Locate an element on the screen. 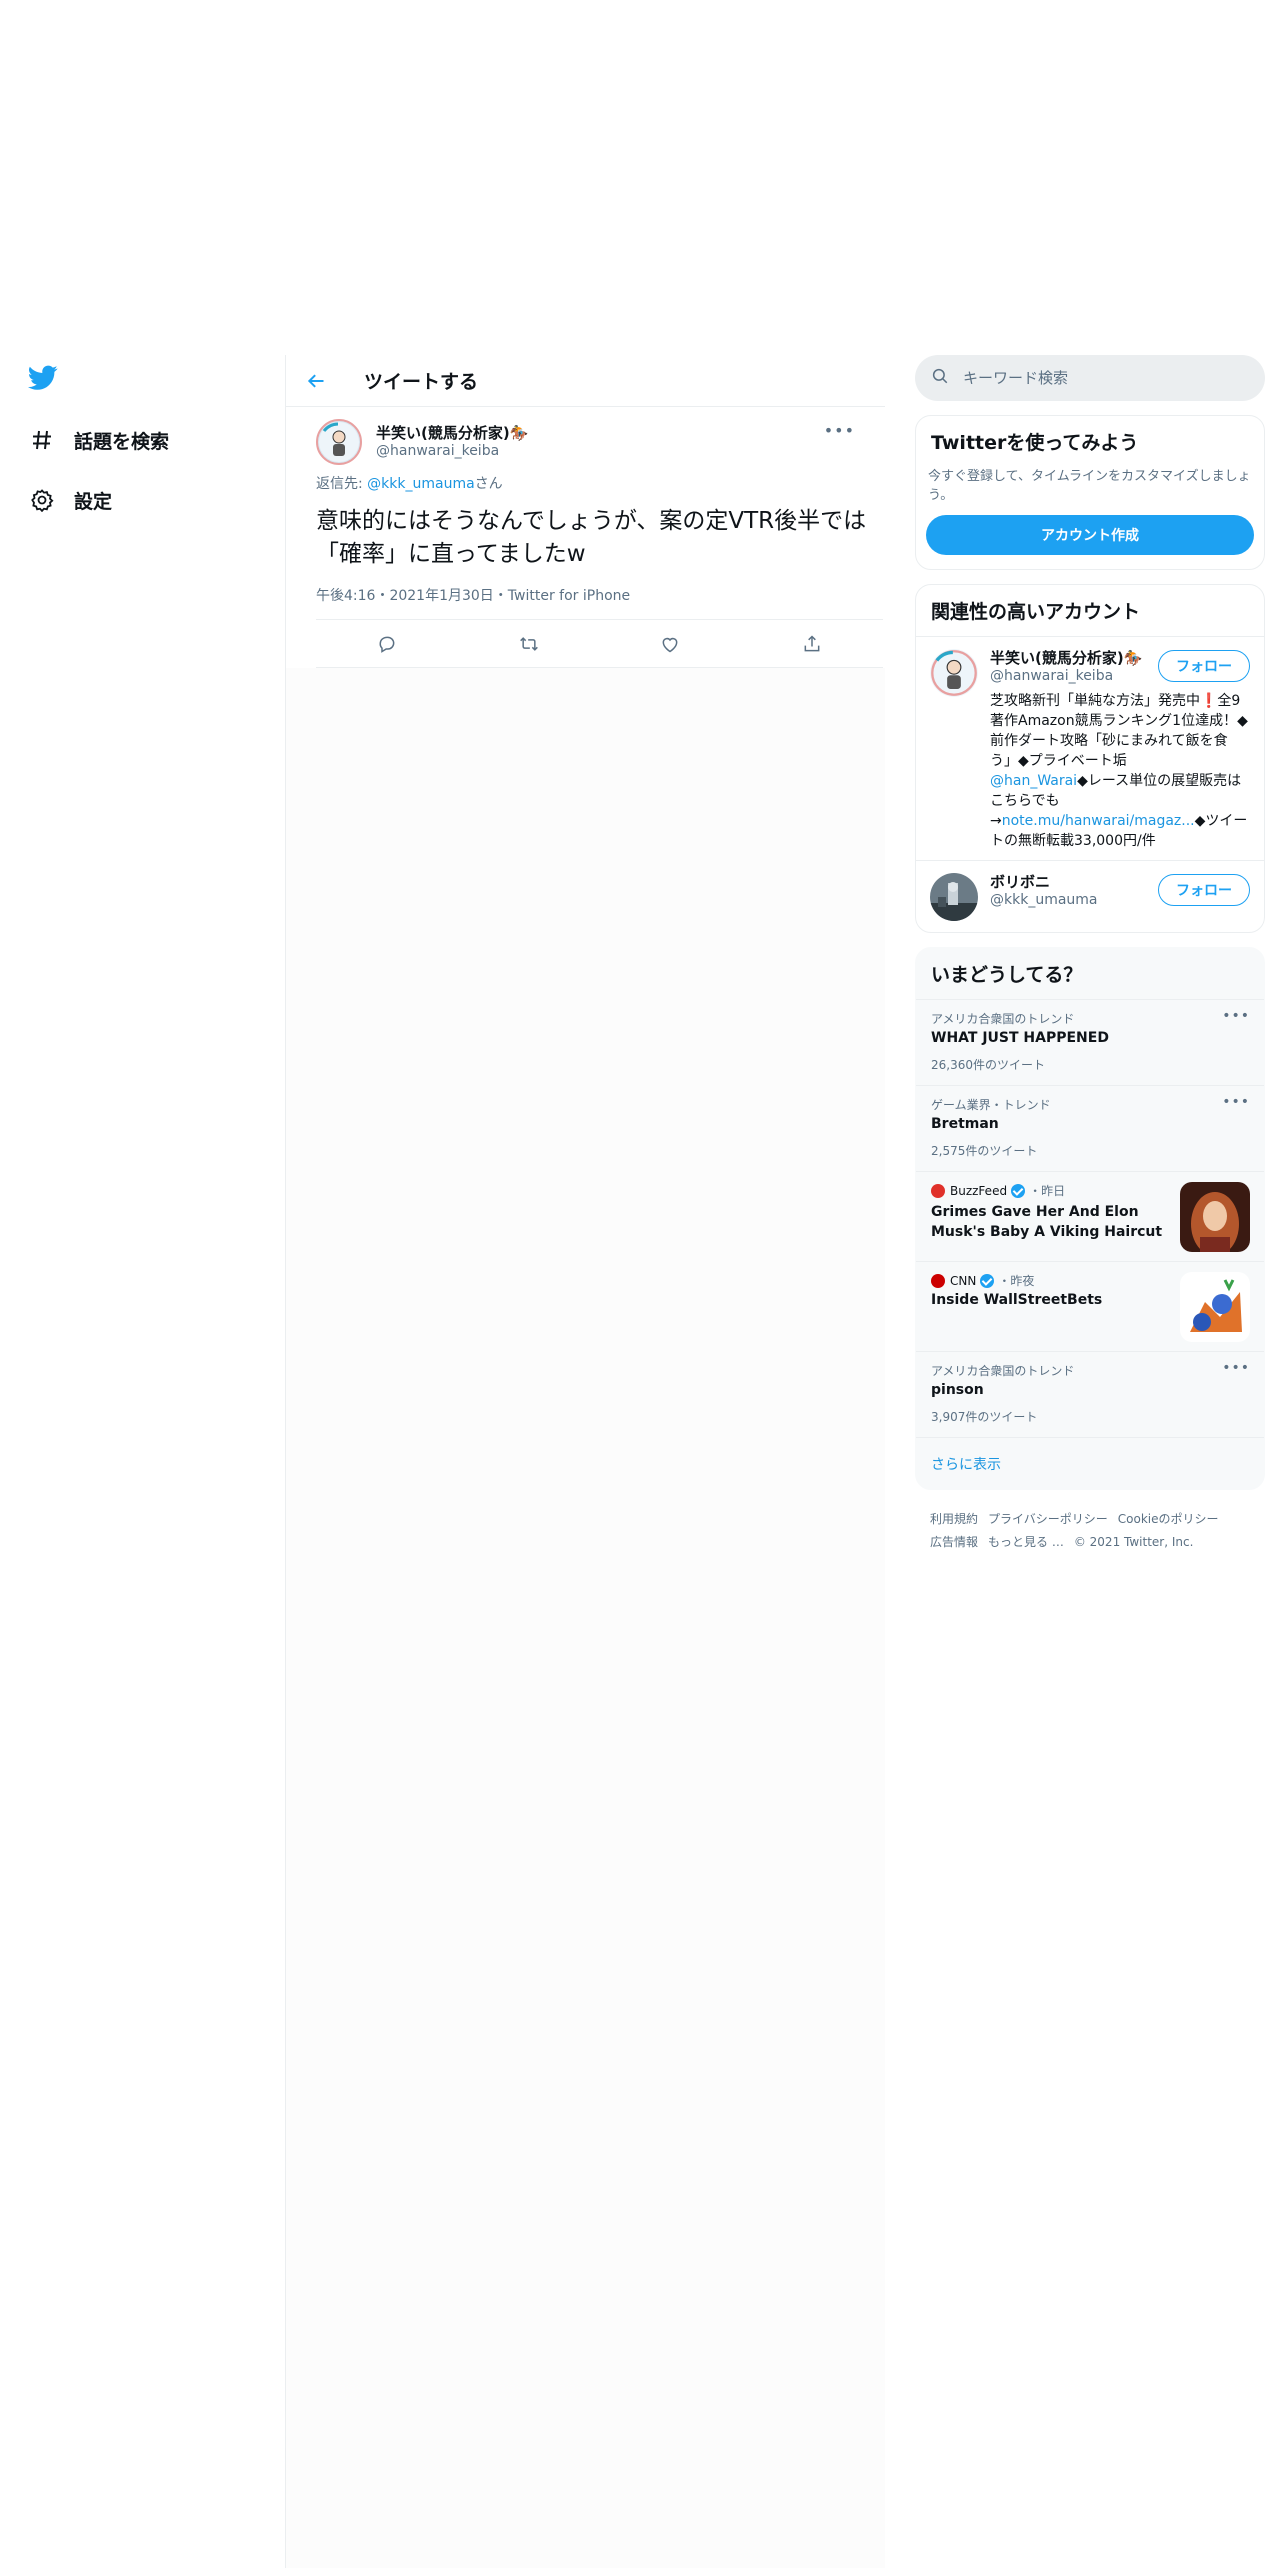  search-box is located at coordinates (1090, 378).